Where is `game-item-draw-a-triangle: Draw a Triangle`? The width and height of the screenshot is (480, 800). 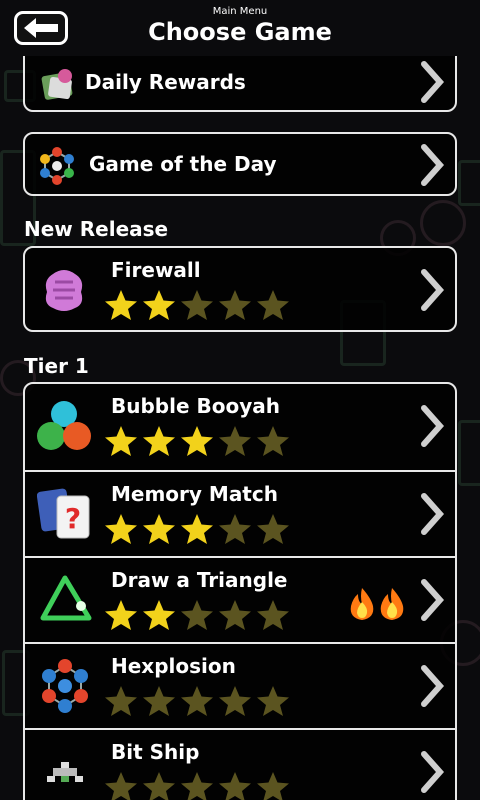 game-item-draw-a-triangle: Draw a Triangle is located at coordinates (240, 600).